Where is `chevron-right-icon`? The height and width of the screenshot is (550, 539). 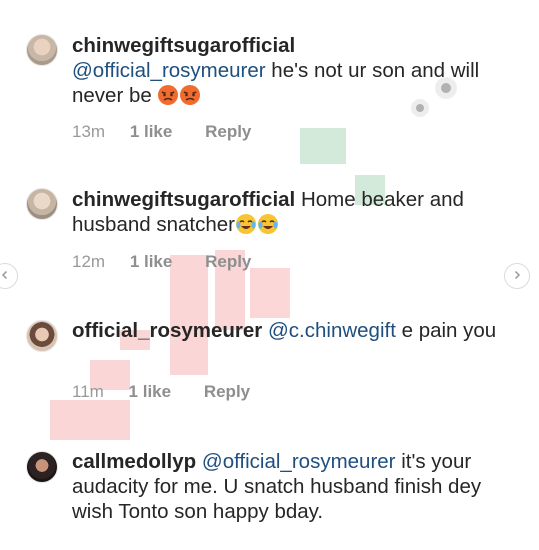 chevron-right-icon is located at coordinates (517, 276).